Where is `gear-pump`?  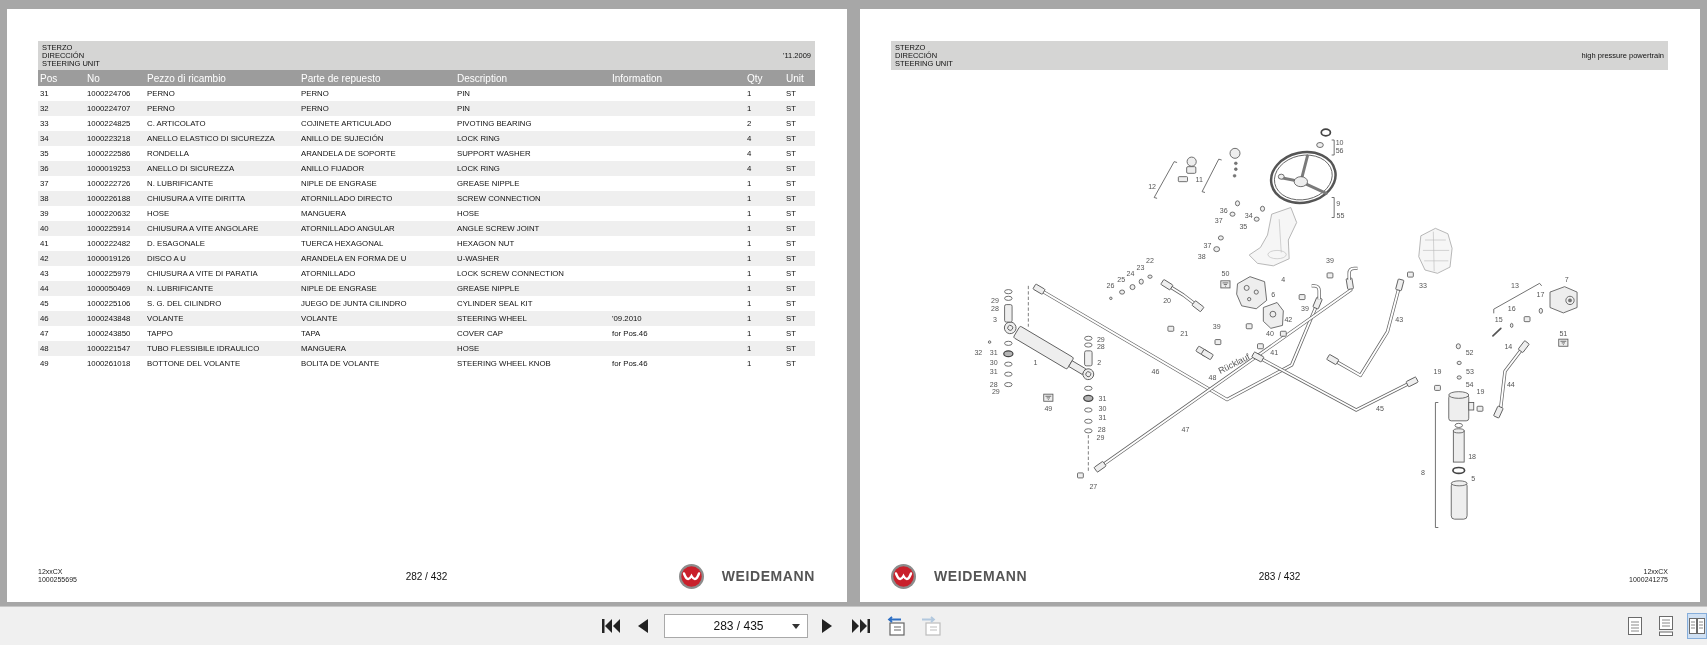
gear-pump is located at coordinates (1563, 300).